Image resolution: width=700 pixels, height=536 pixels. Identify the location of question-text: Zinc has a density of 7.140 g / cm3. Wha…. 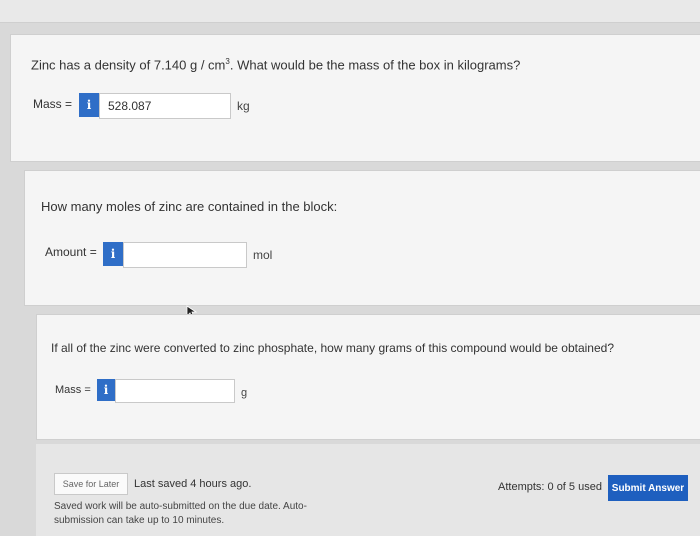
(275, 64).